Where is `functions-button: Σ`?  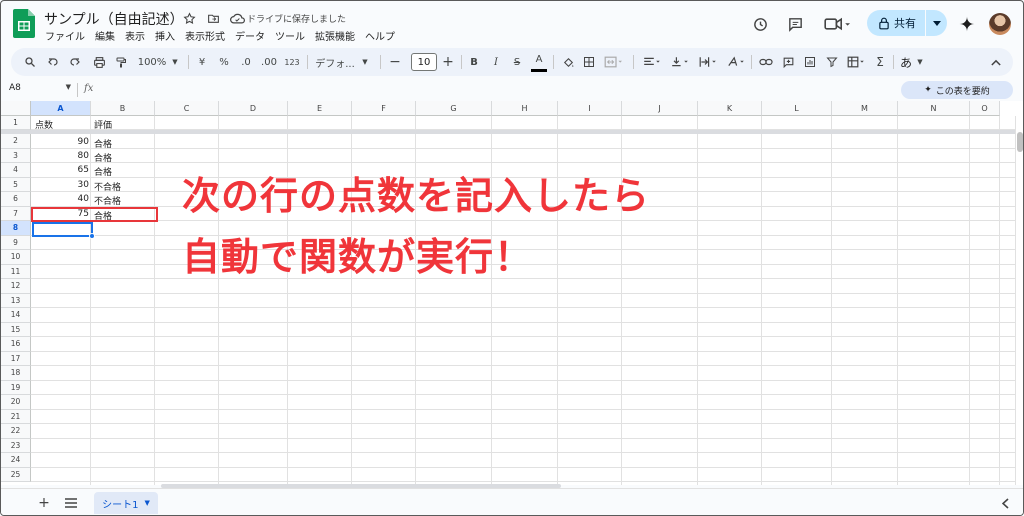
functions-button: Σ is located at coordinates (880, 62).